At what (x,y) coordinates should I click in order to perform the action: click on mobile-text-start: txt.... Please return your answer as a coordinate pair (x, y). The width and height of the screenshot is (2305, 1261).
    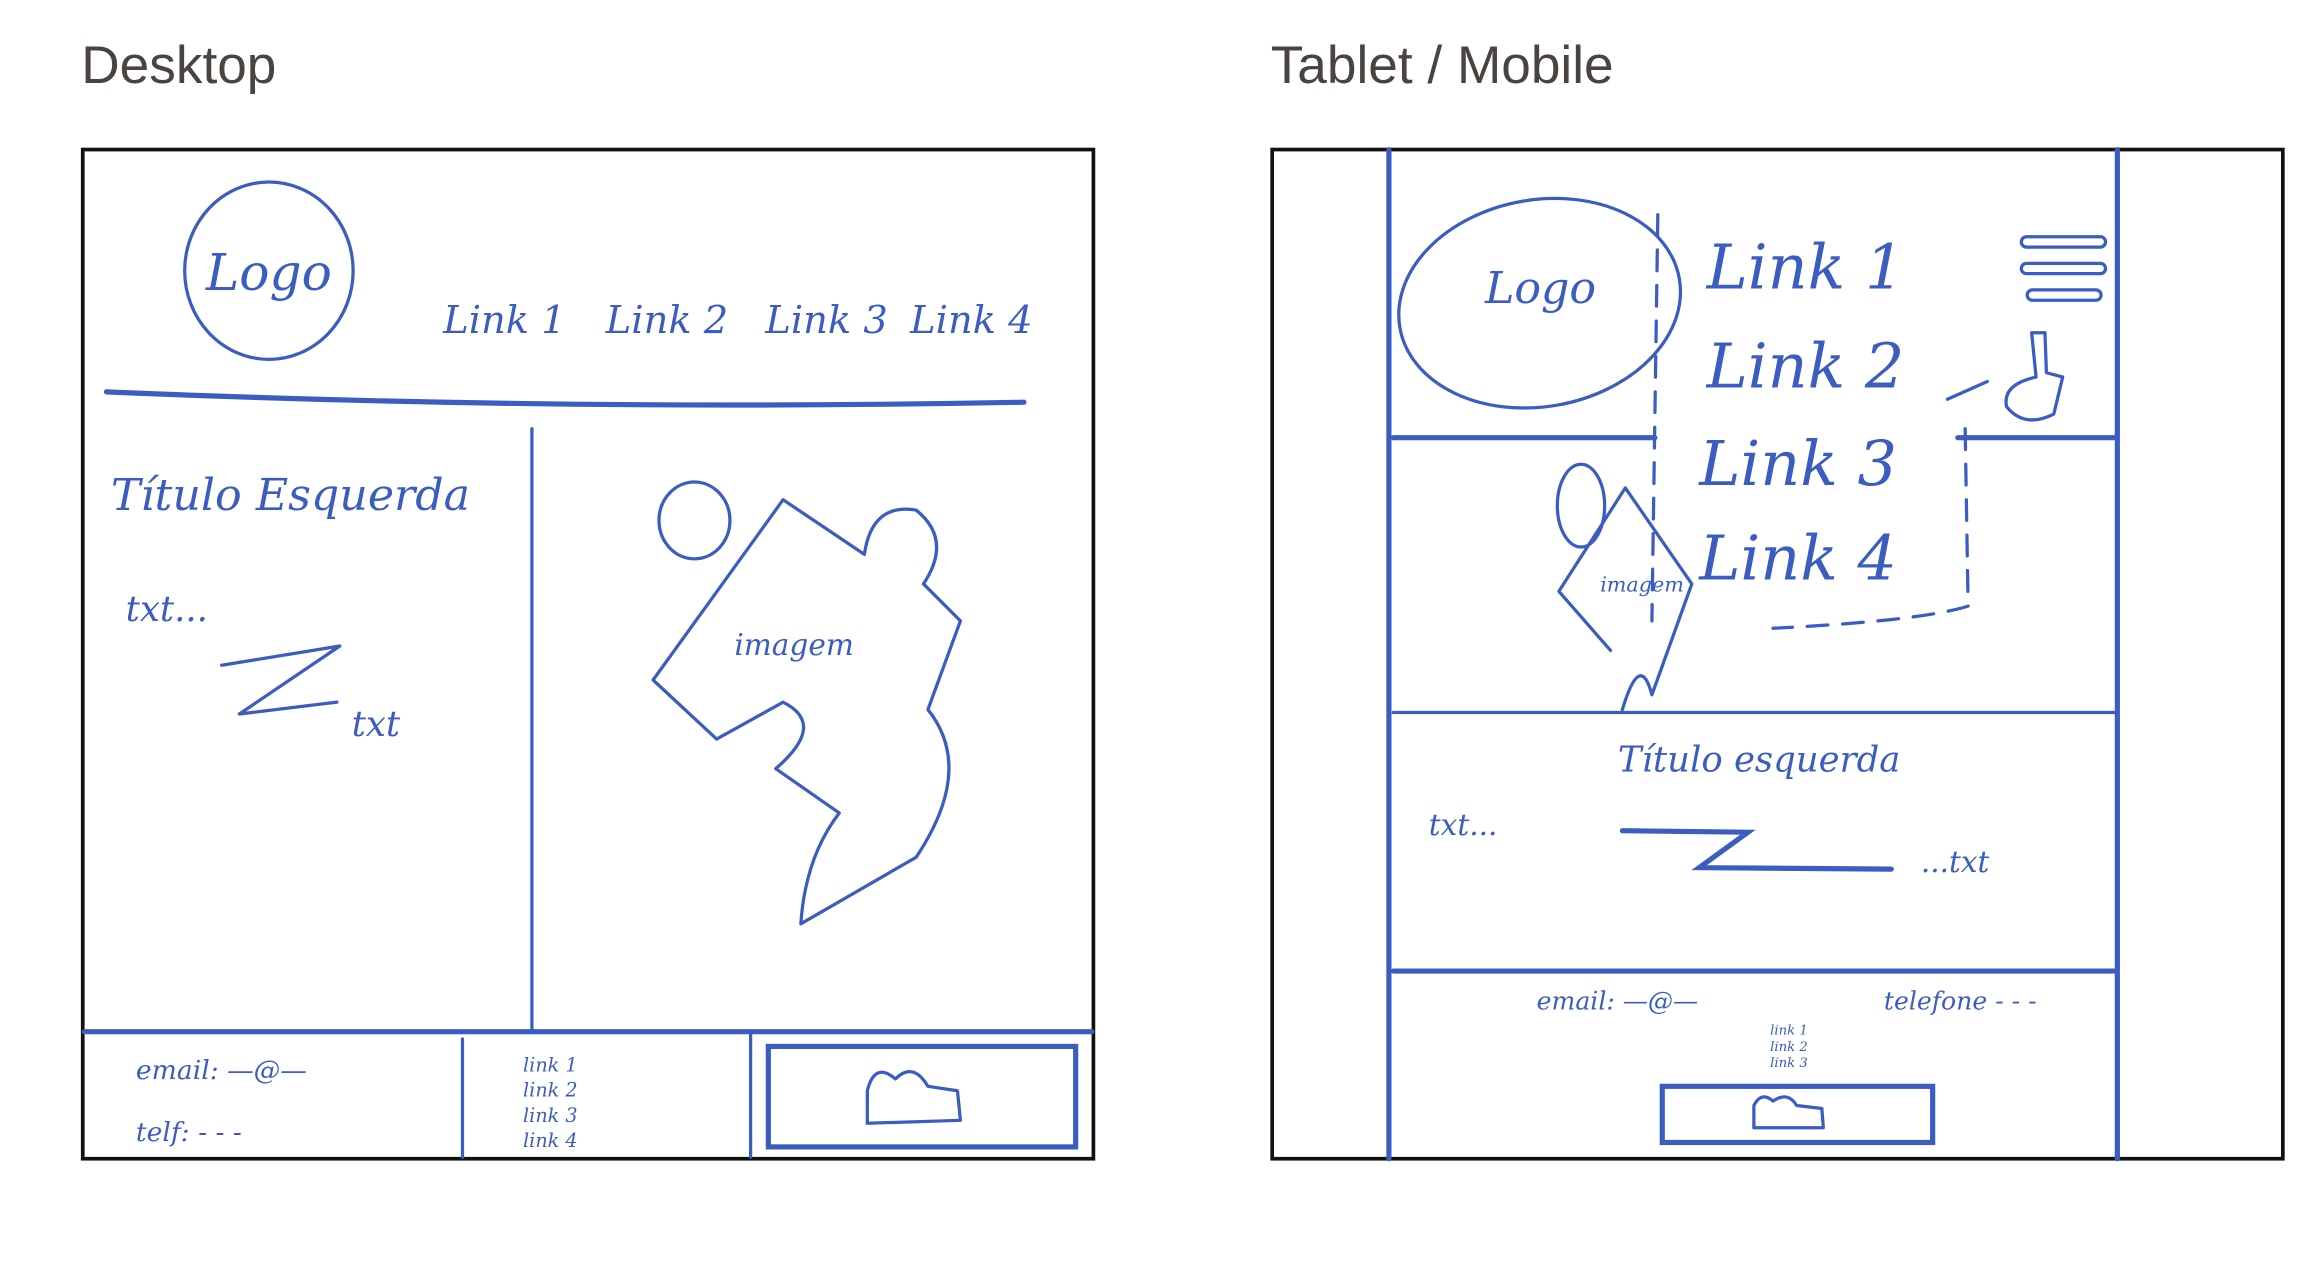
    Looking at the image, I should click on (1463, 825).